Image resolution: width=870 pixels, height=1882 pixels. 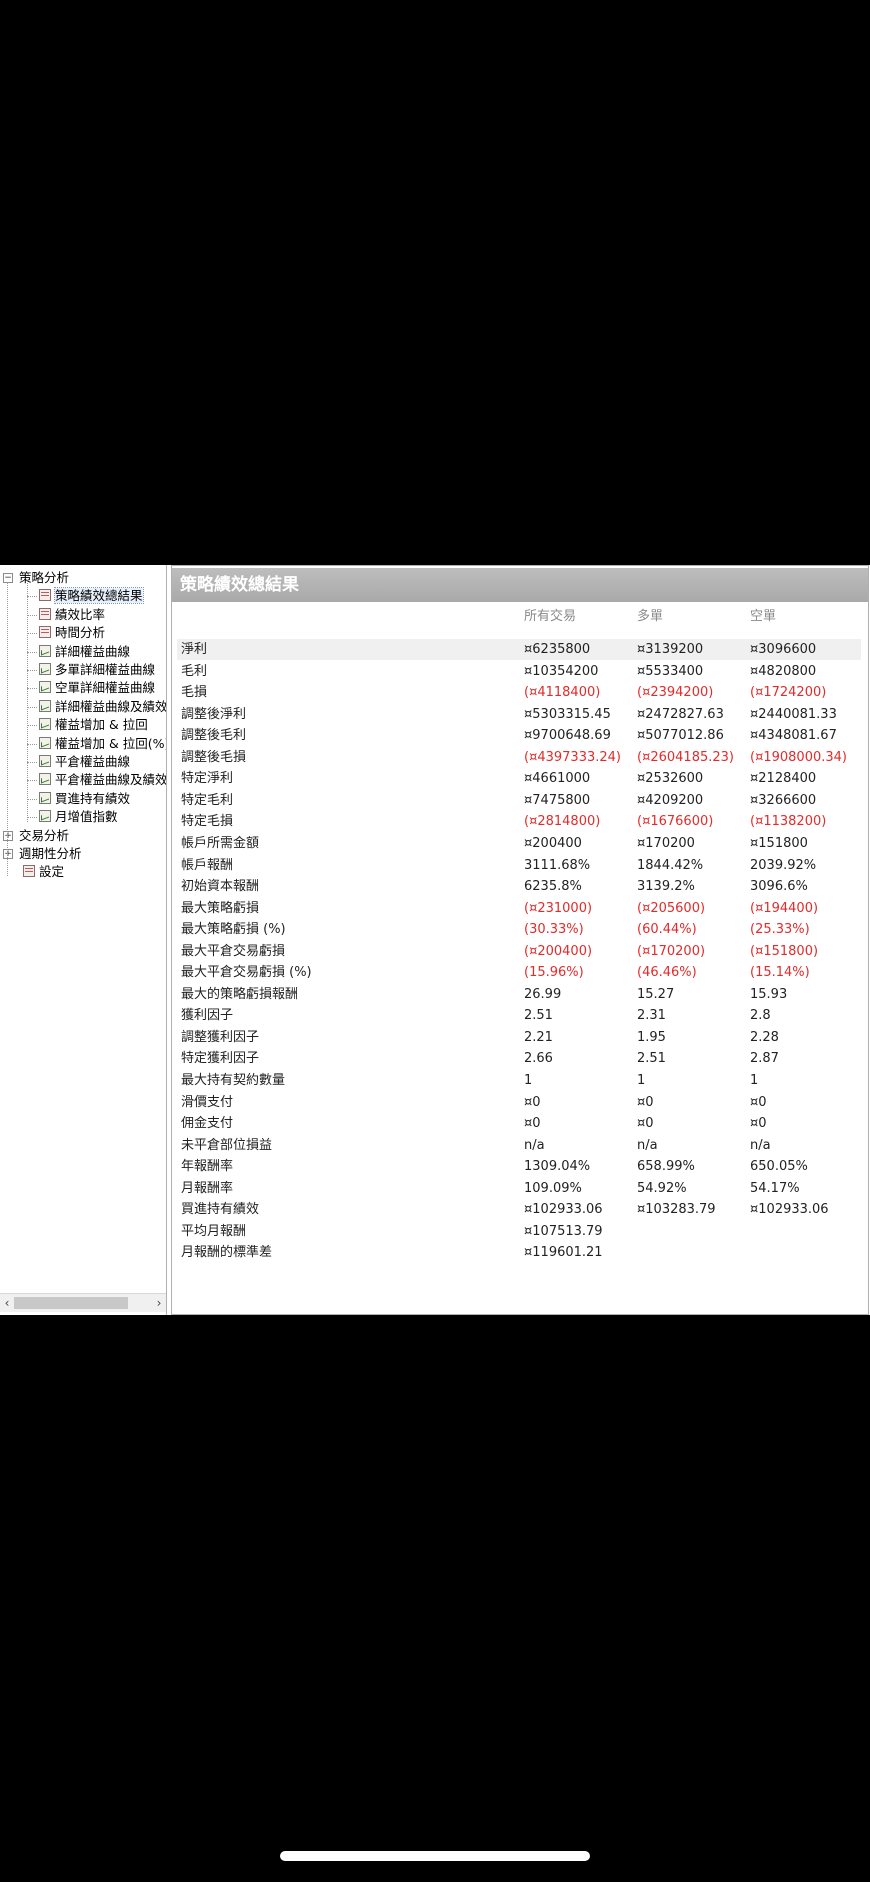 I want to click on metric-value: (¤4118400), so click(x=562, y=693).